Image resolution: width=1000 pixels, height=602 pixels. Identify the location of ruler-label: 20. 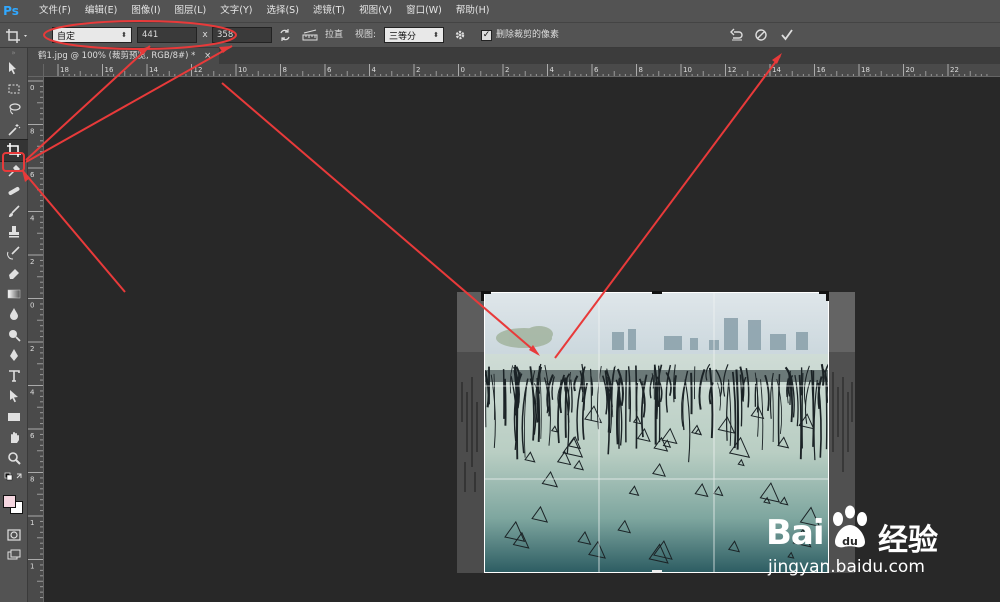
(910, 70).